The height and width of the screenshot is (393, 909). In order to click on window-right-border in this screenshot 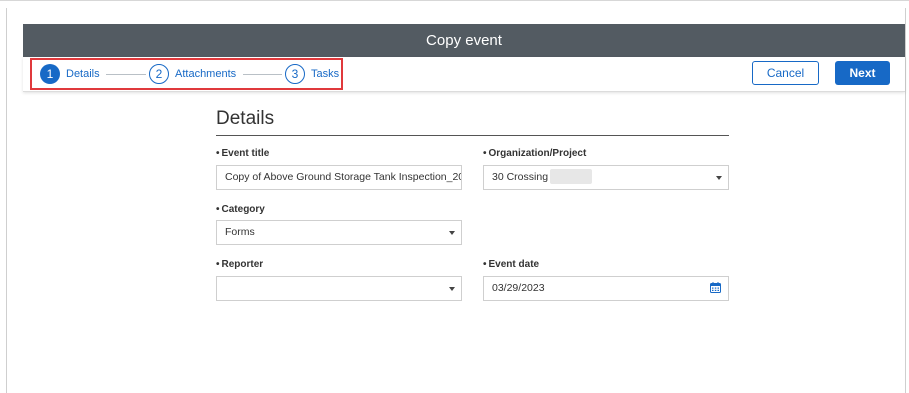, I will do `click(905, 200)`.